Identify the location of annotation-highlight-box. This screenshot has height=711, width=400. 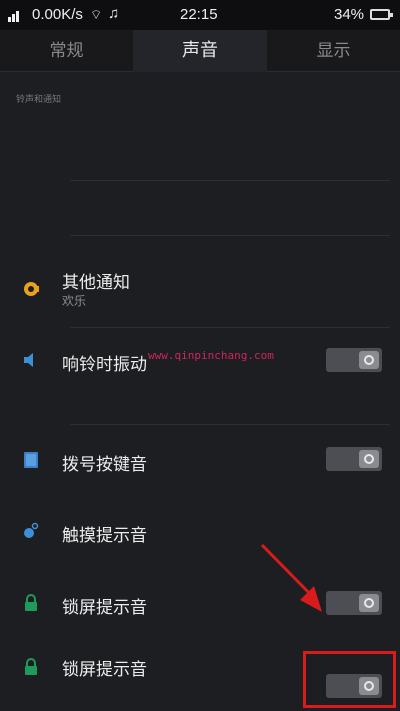
(349, 679).